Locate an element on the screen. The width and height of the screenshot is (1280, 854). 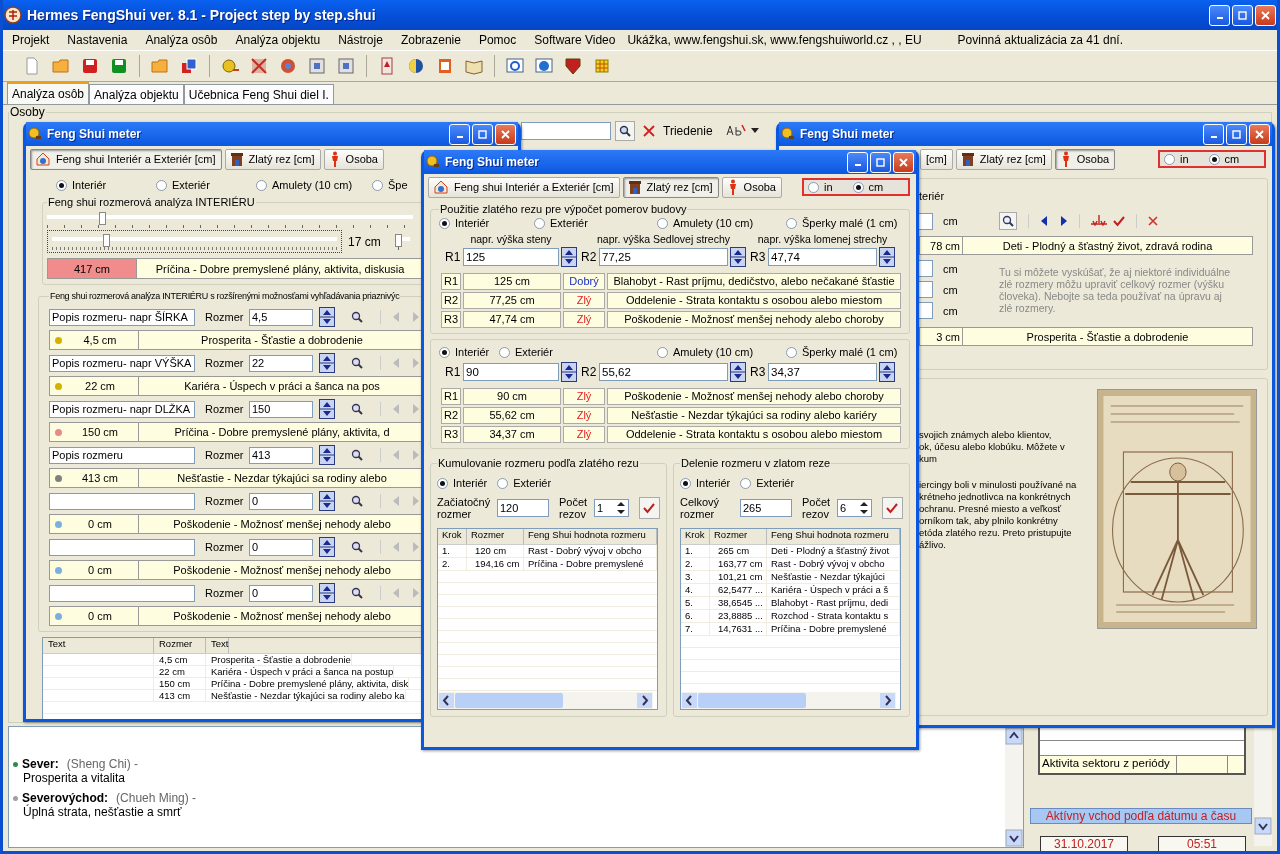
previous-icon is located at coordinates (1044, 221).